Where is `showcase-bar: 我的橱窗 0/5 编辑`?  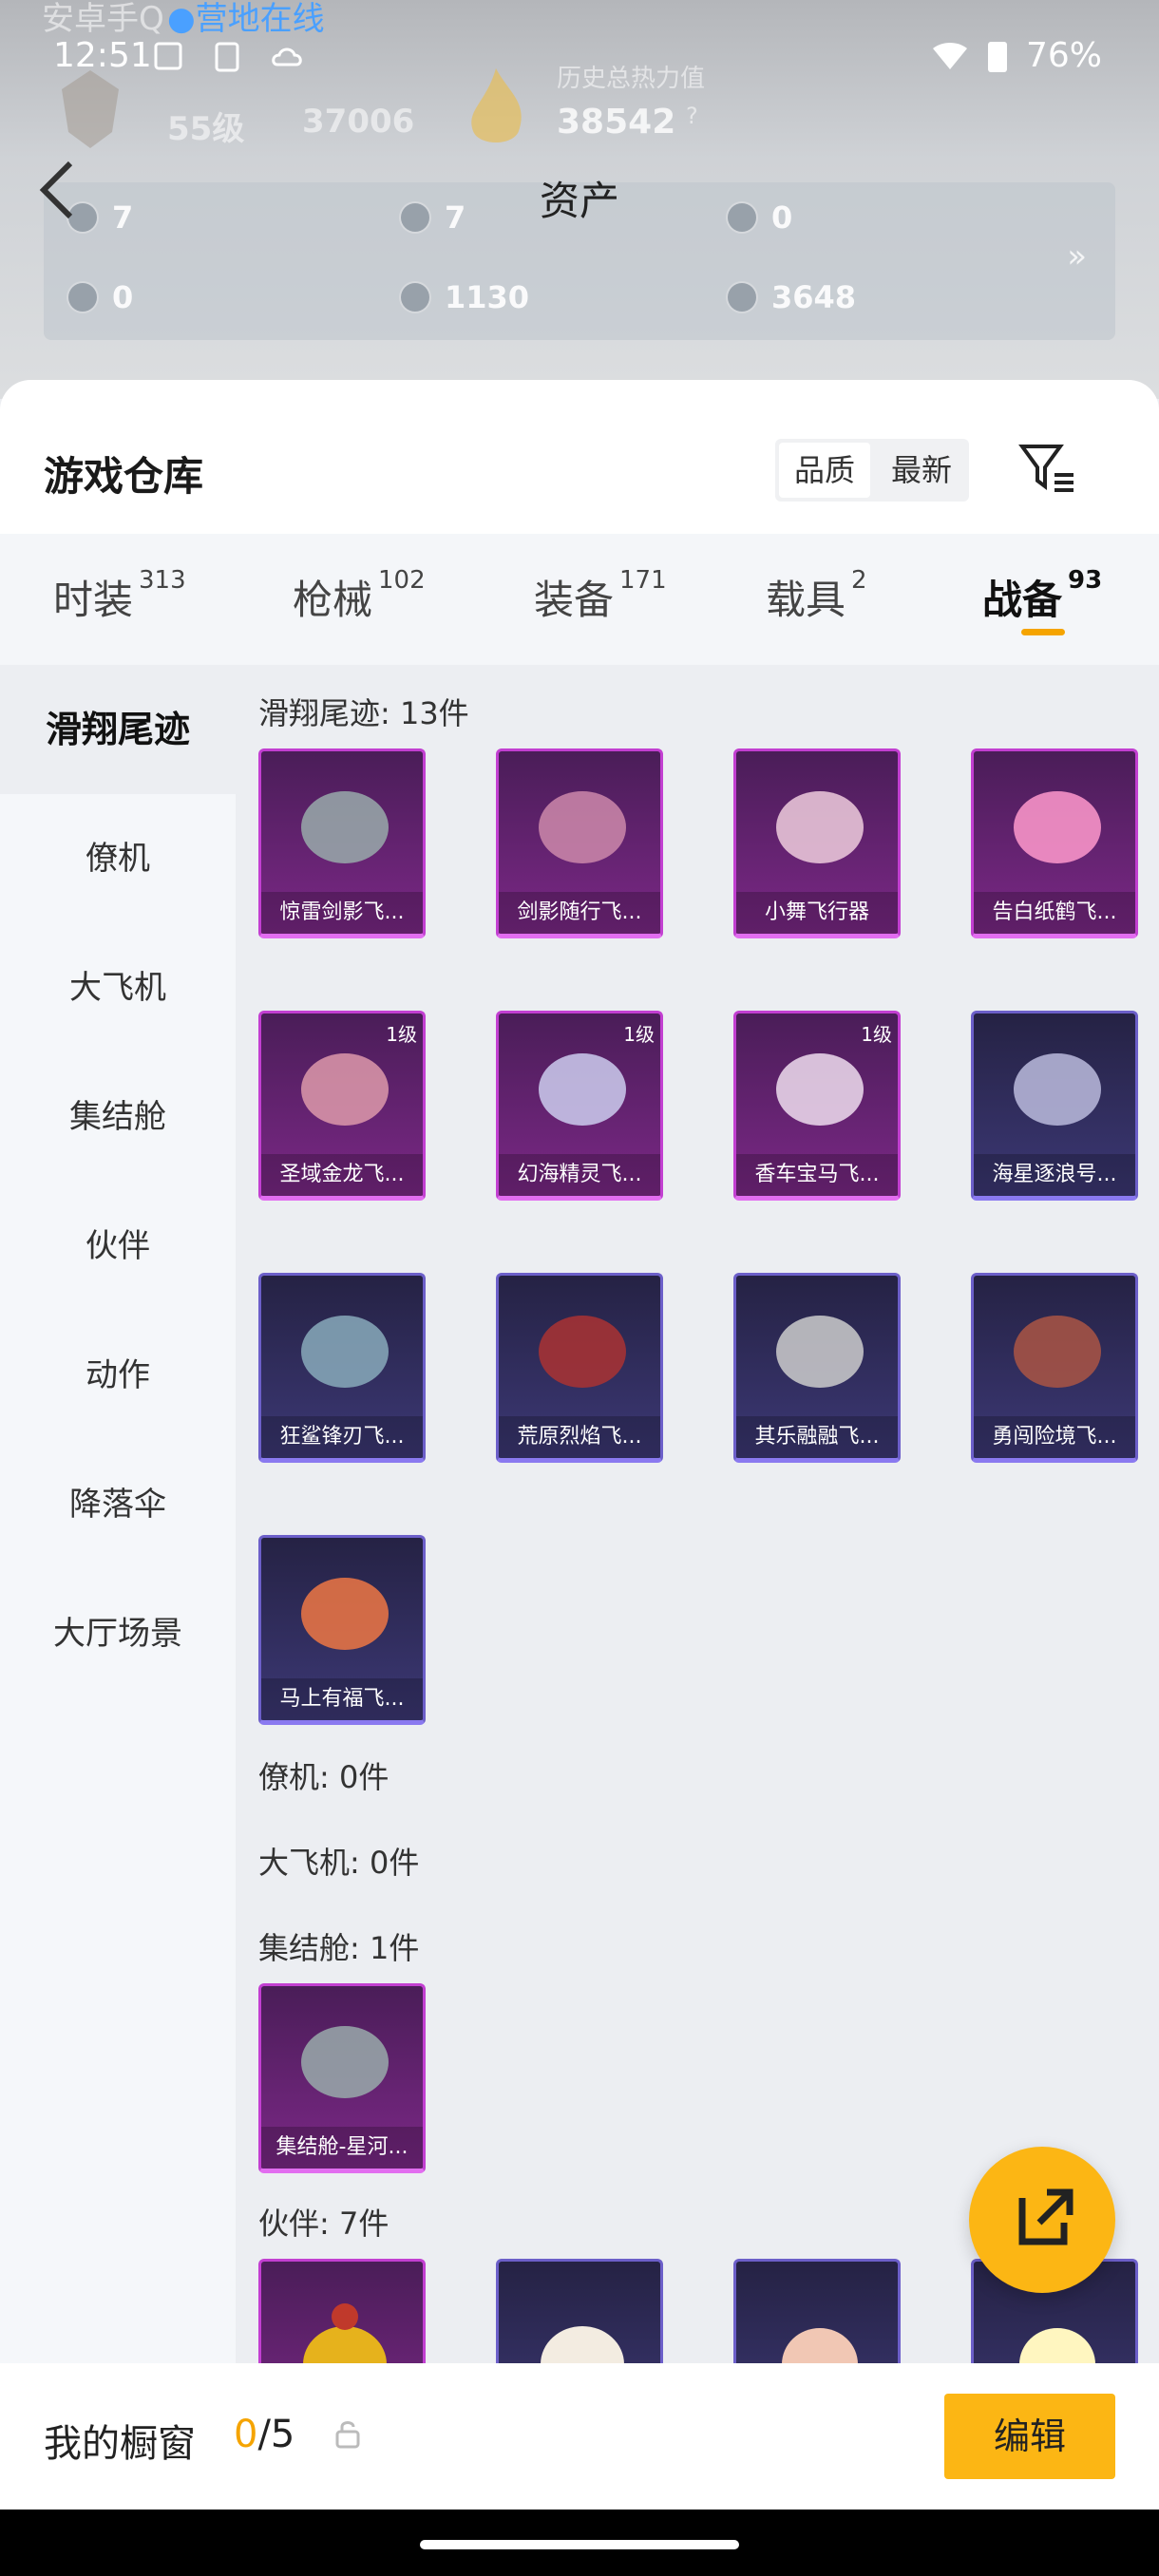 showcase-bar: 我的橱窗 0/5 编辑 is located at coordinates (579, 2436).